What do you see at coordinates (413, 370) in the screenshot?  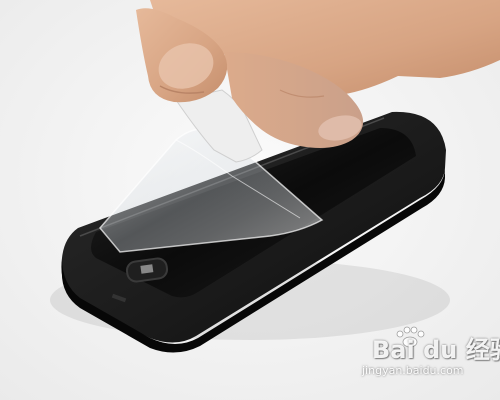 I see `watermark-url: jingyan.baidu.com` at bounding box center [413, 370].